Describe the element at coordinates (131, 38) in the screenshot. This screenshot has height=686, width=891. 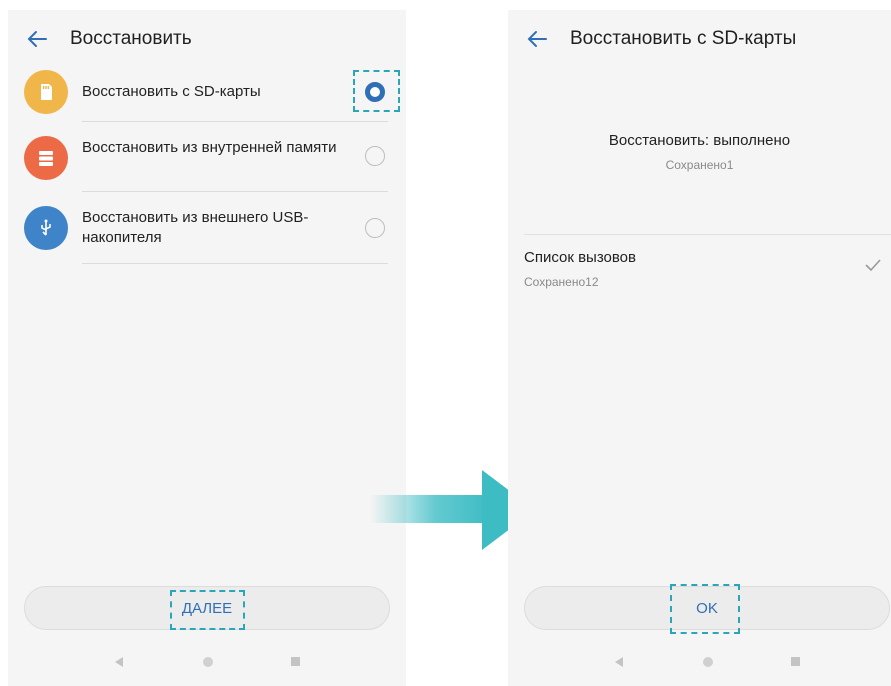
I see `page-title: Восстановить` at that location.